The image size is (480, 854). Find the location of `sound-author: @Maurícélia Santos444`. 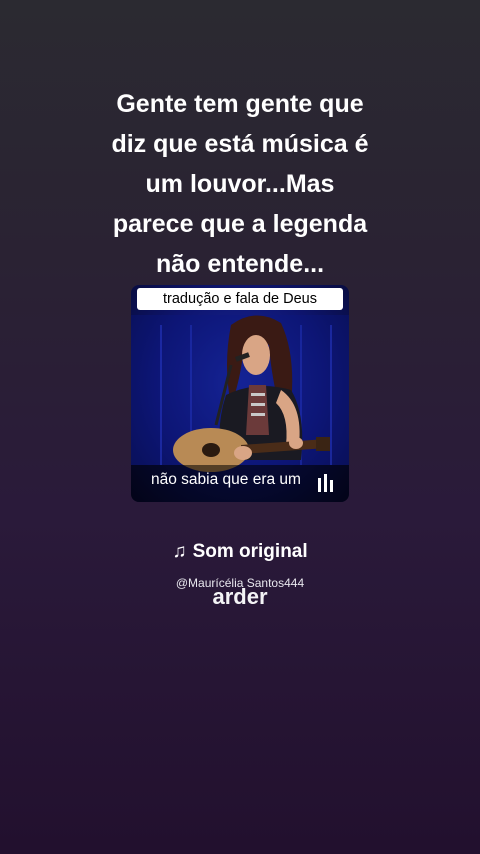

sound-author: @Maurícélia Santos444 is located at coordinates (240, 583).